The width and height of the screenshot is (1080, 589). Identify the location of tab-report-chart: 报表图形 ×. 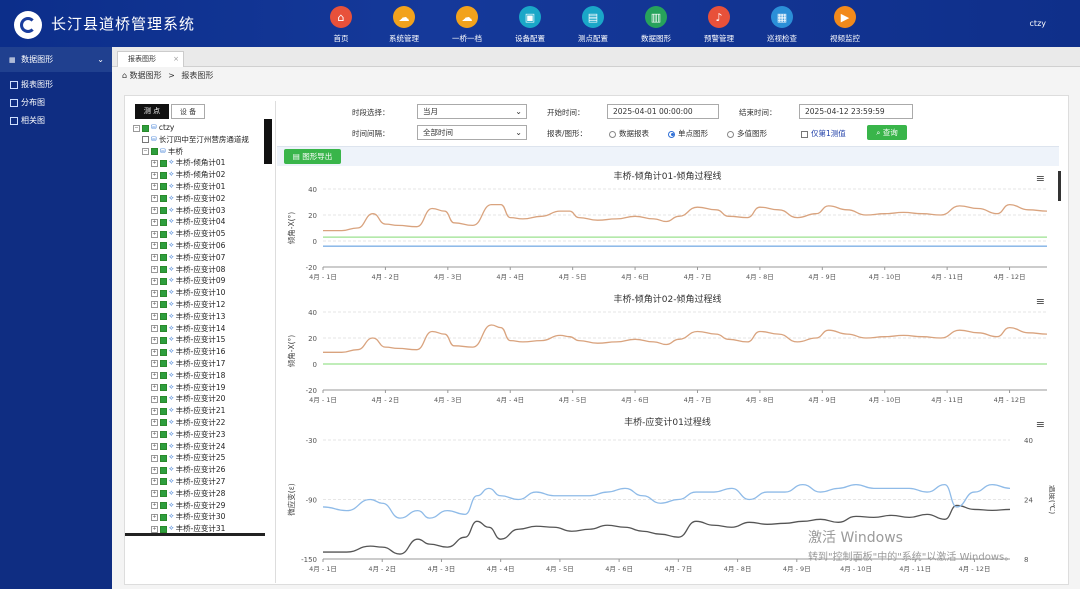
(150, 59).